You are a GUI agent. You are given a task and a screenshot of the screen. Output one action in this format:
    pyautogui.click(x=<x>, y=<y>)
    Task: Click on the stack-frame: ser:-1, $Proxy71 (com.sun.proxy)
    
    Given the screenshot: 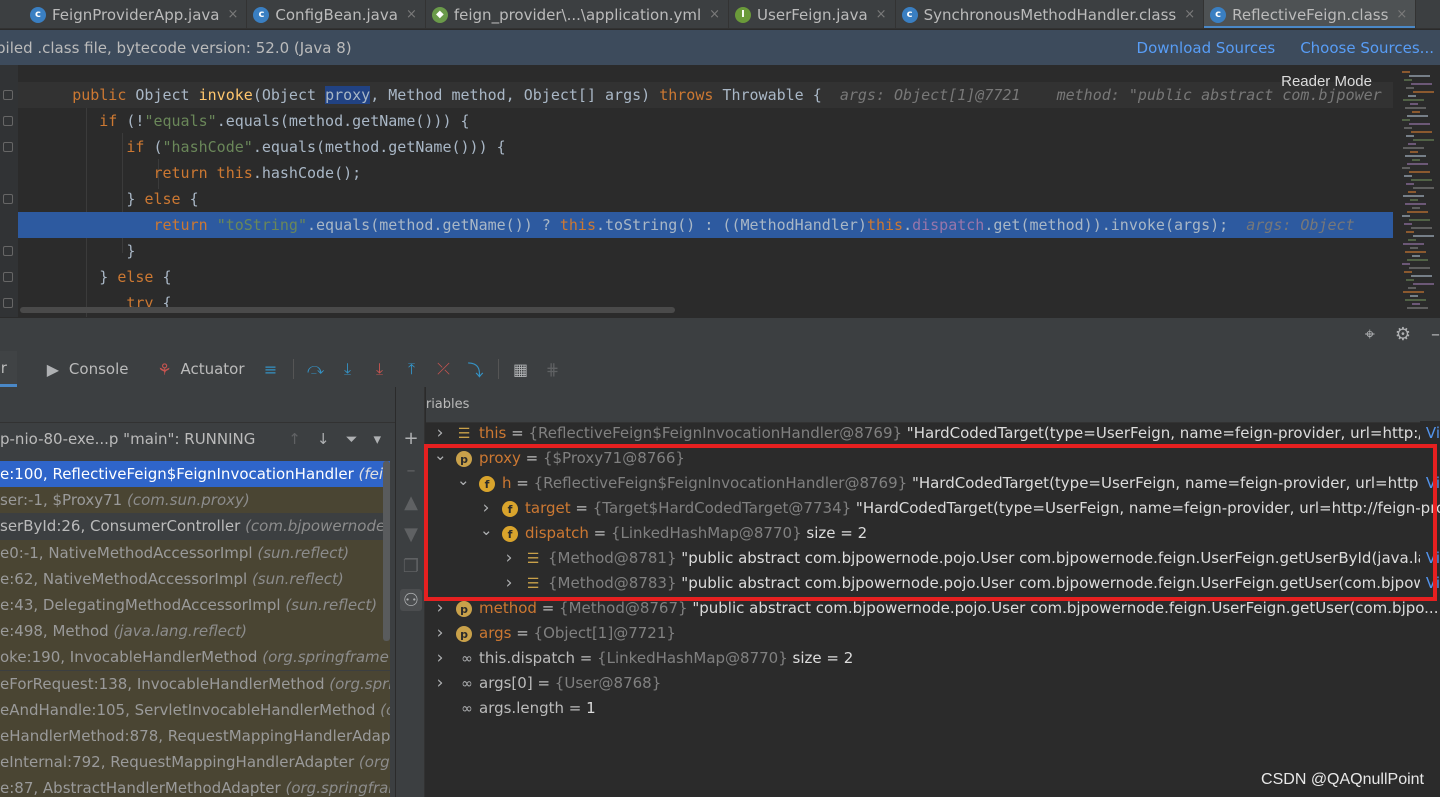 What is the action you would take?
    pyautogui.click(x=195, y=500)
    